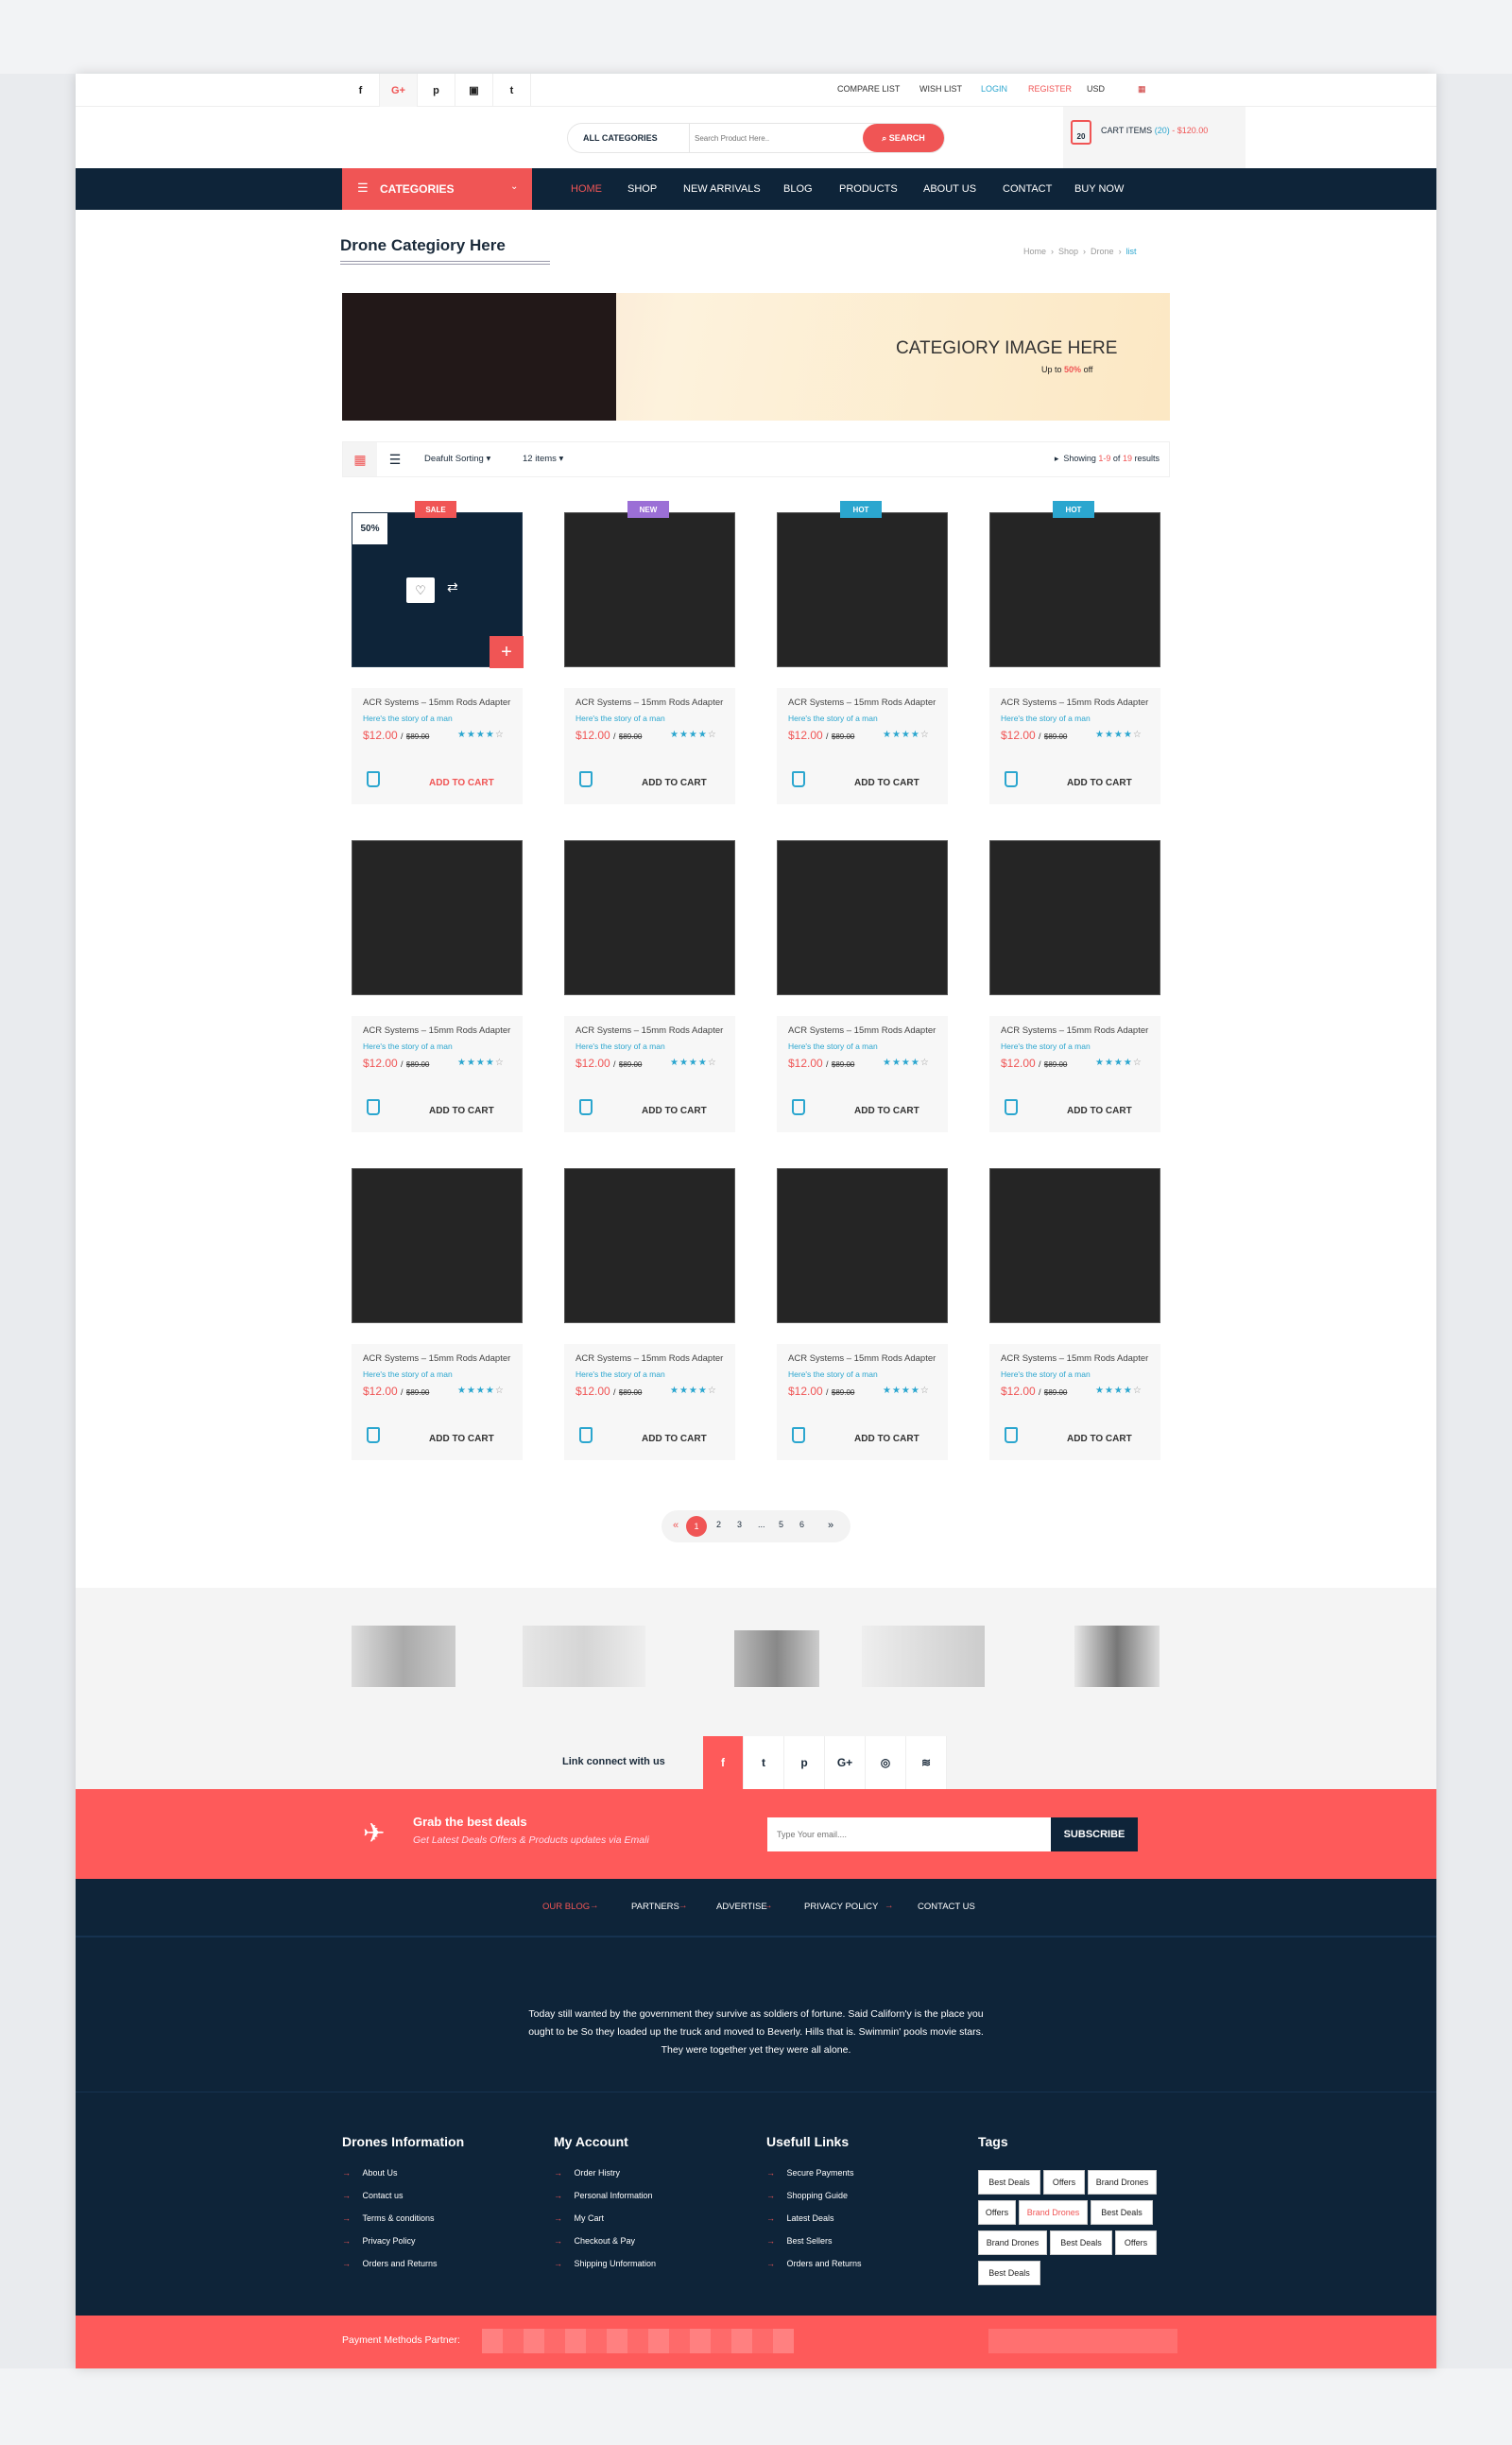 This screenshot has height=2445, width=1512. What do you see at coordinates (800, 2218) in the screenshot?
I see `footer-column-link: Latest Deals` at bounding box center [800, 2218].